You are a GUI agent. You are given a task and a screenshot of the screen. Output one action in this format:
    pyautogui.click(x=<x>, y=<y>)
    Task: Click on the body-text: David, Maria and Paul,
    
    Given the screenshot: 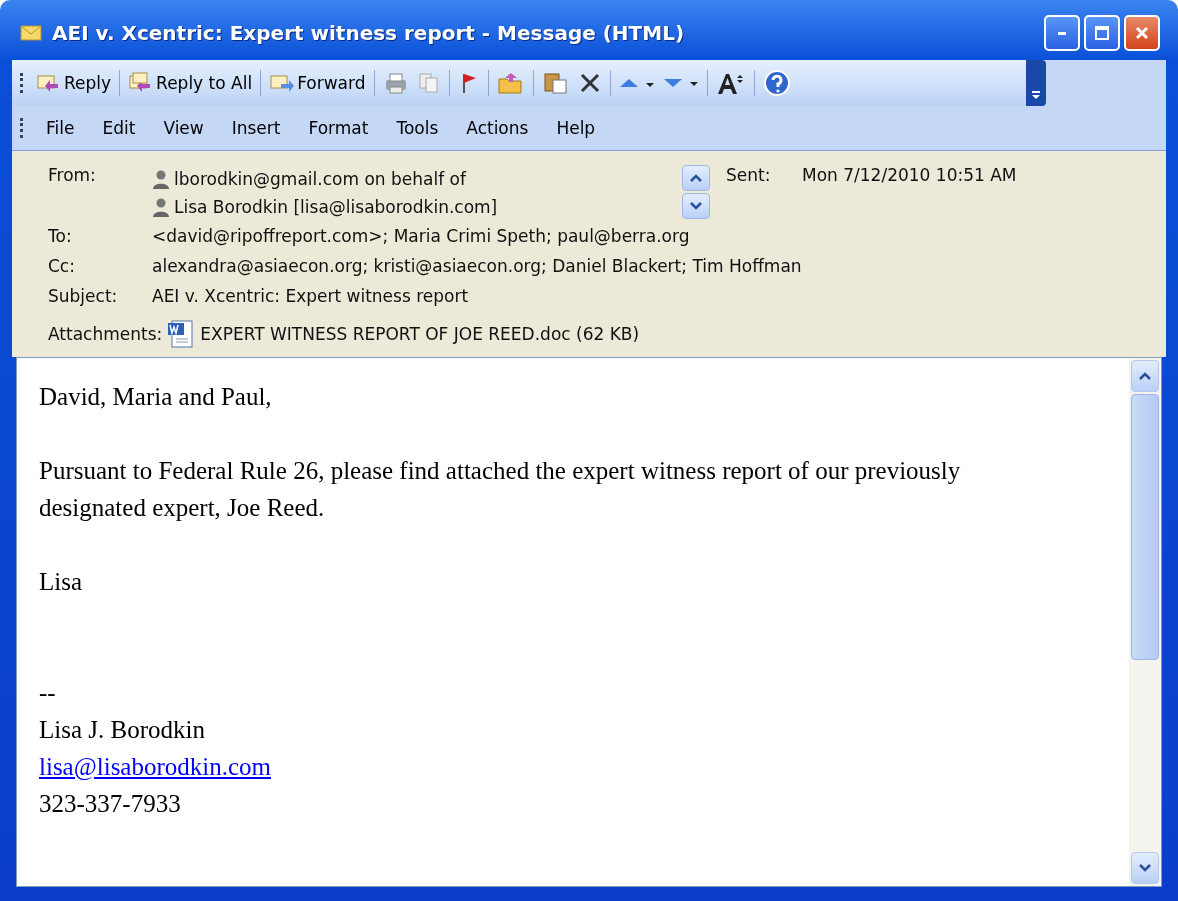 What is the action you would take?
    pyautogui.click(x=156, y=397)
    